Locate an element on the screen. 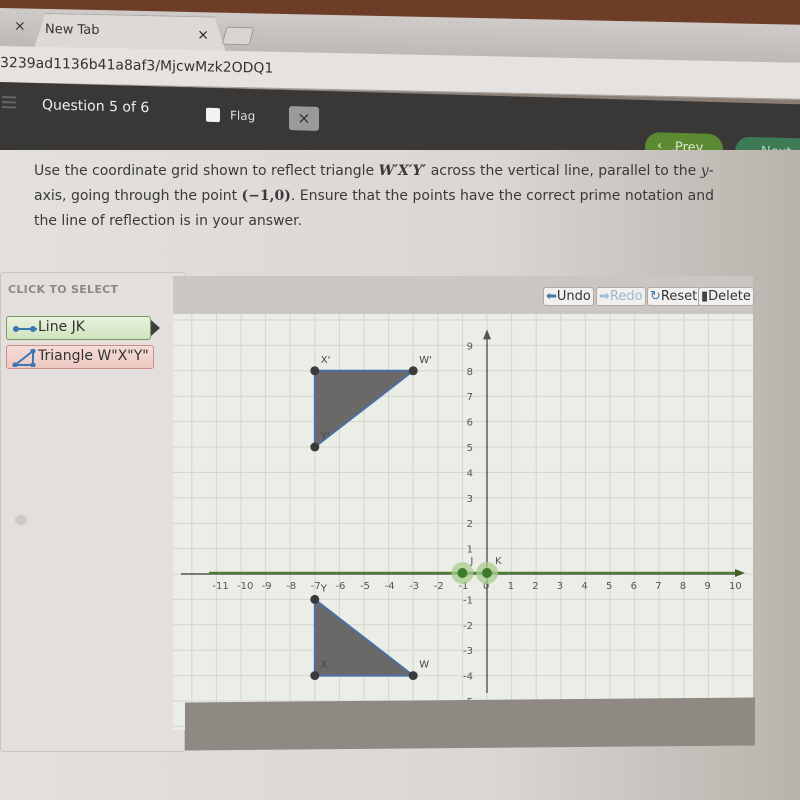 The image size is (800, 800). x-tick-label: -10 is located at coordinates (245, 586).